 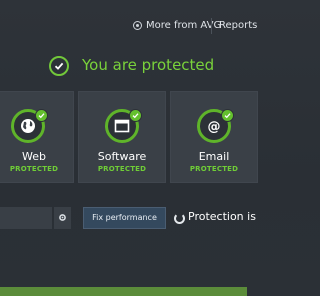 I want to click on tile-email: @ Email PROTECTED, so click(x=214, y=137).